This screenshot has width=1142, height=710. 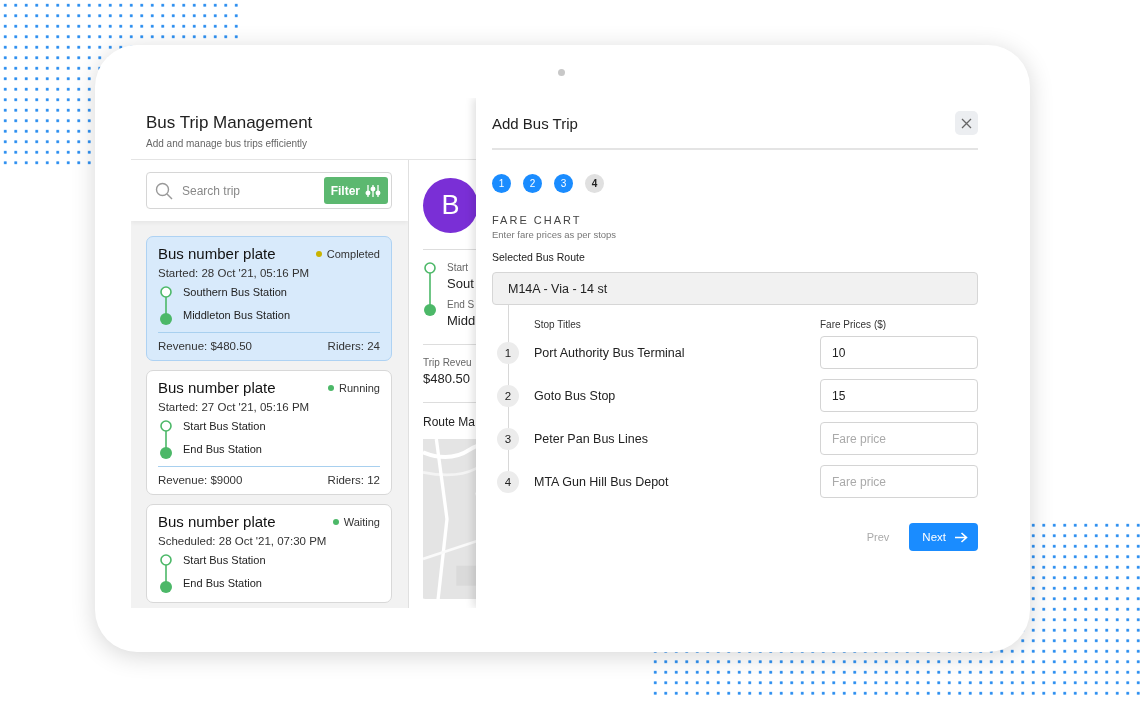 I want to click on fare-input: 15, so click(x=899, y=395).